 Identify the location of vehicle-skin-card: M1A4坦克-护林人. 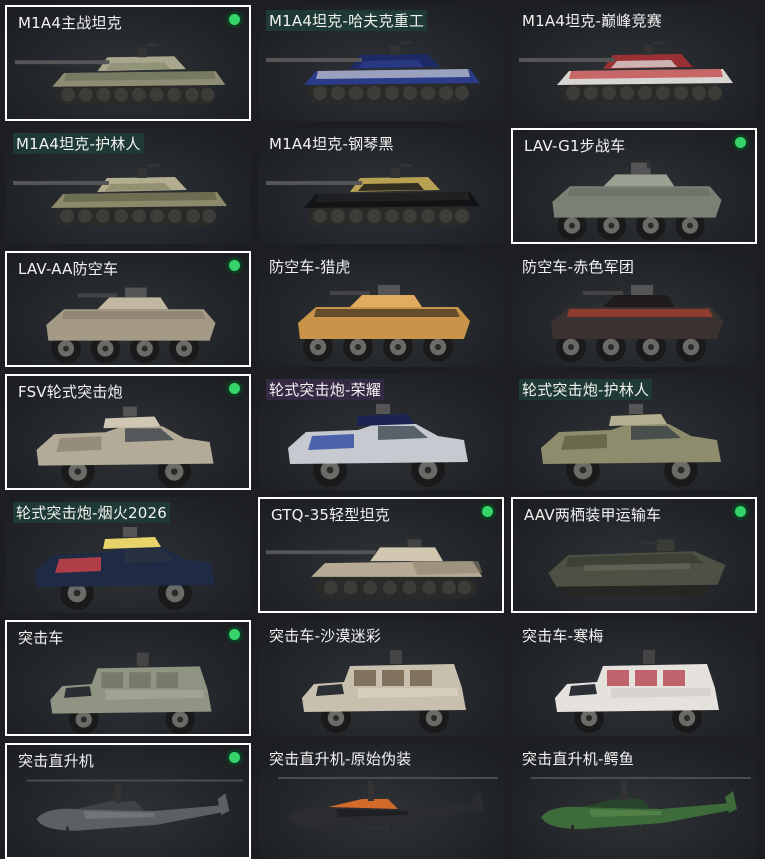
(128, 186).